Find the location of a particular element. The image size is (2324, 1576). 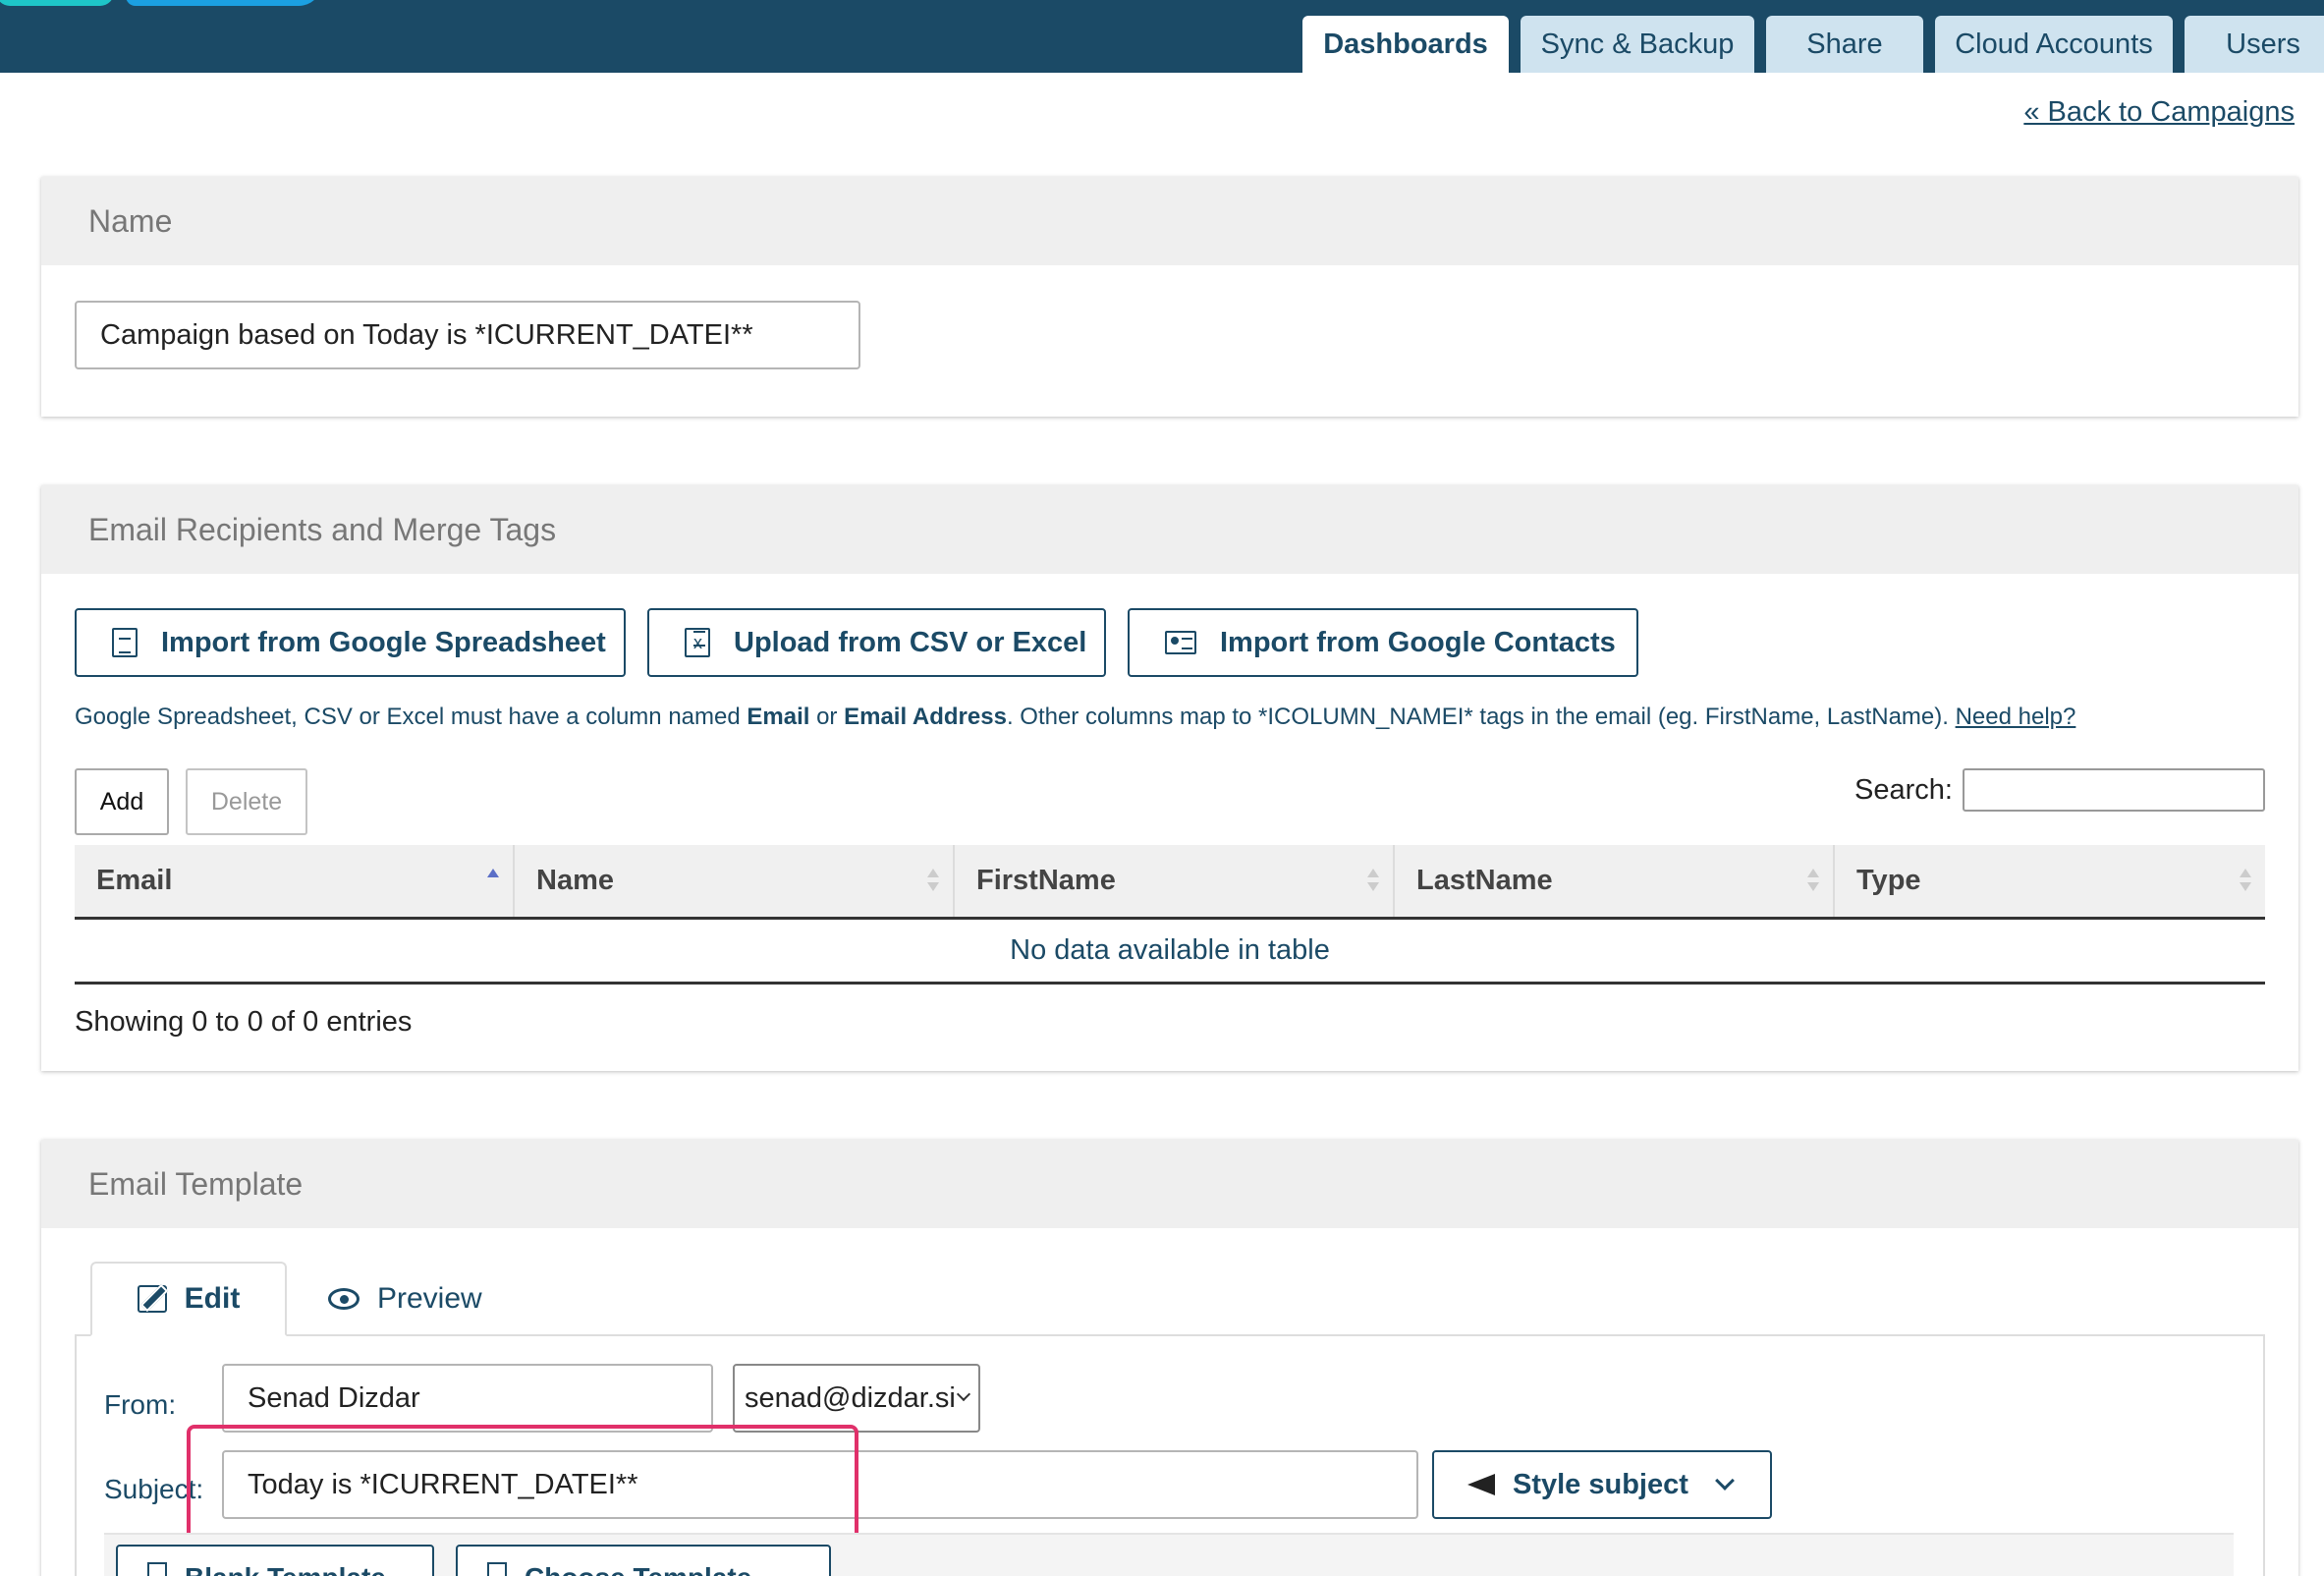

info-email-address-term: Email Address is located at coordinates (925, 717).